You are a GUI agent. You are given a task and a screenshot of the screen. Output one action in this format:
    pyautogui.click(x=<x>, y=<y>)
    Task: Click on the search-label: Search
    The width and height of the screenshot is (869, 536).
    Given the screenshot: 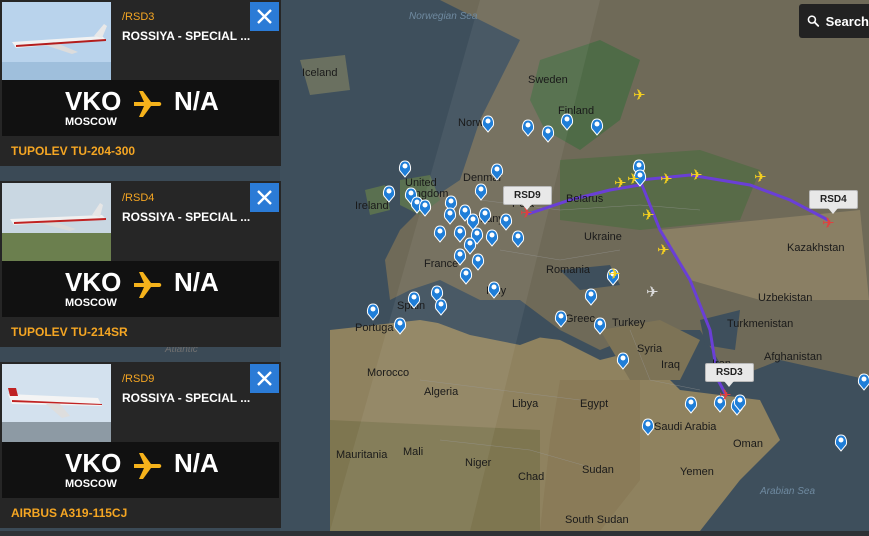 What is the action you would take?
    pyautogui.click(x=847, y=21)
    